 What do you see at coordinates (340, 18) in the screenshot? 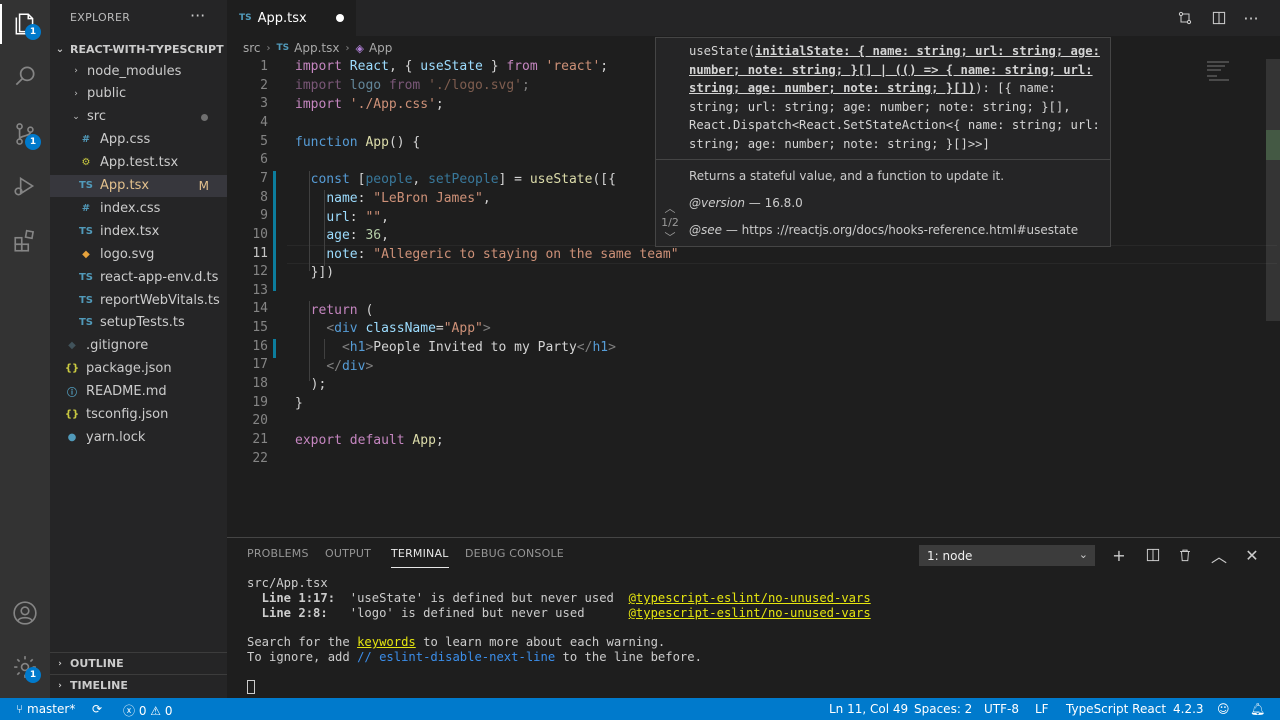
I see `unsaved-dot-icon` at bounding box center [340, 18].